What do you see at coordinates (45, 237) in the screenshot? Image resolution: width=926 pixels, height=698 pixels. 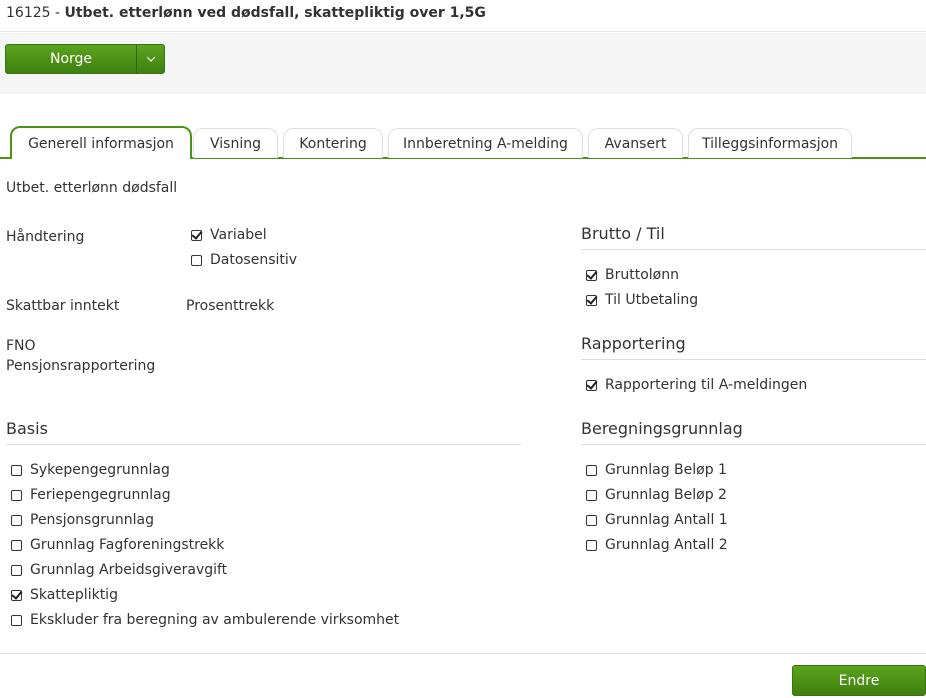 I see `handling-label: Håndtering` at bounding box center [45, 237].